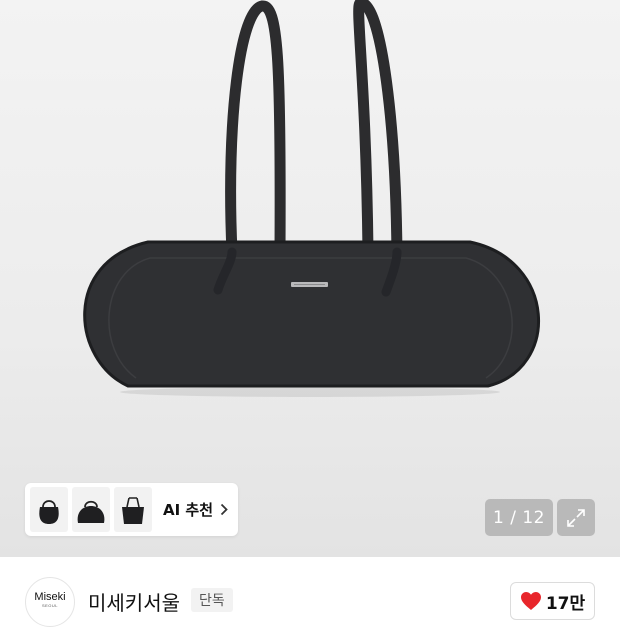  I want to click on ai-recommendation-panel: AI 추천, so click(131, 509).